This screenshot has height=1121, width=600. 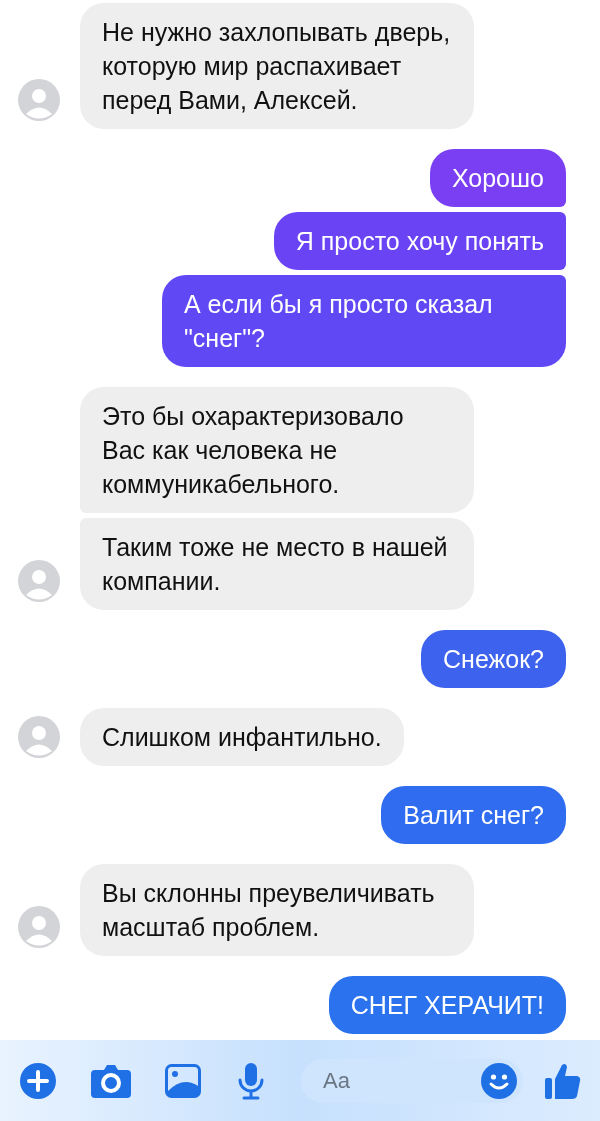 I want to click on message-bubble: Не нужно захлопывать дверь, которую мир распахивает перед Вами, Алексей., so click(x=277, y=66).